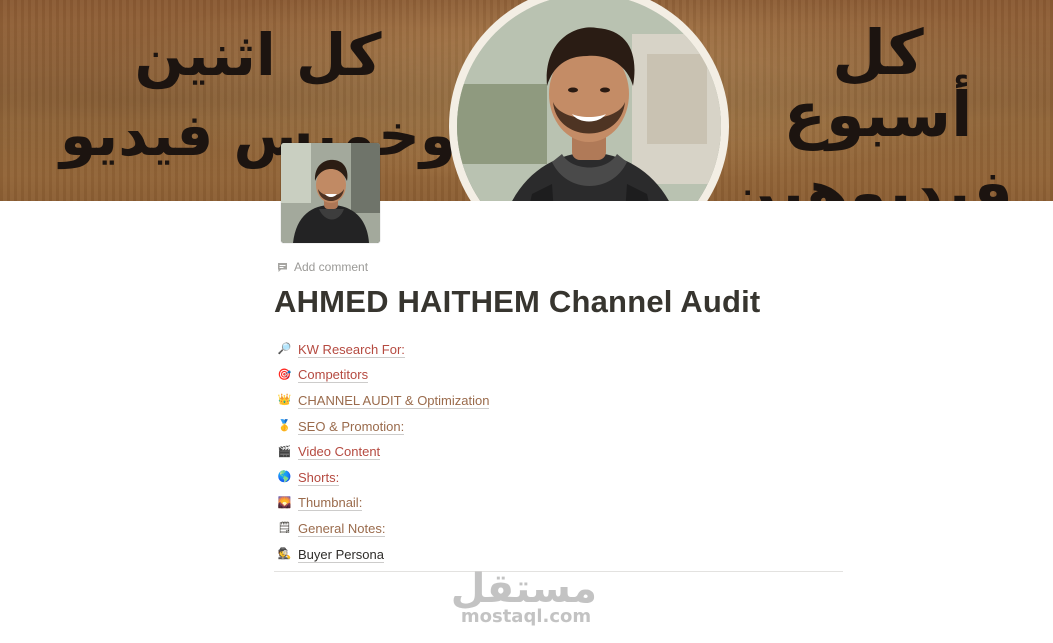  What do you see at coordinates (258, 135) in the screenshot?
I see `cover-text-left-line-2: وخميس فيديو` at bounding box center [258, 135].